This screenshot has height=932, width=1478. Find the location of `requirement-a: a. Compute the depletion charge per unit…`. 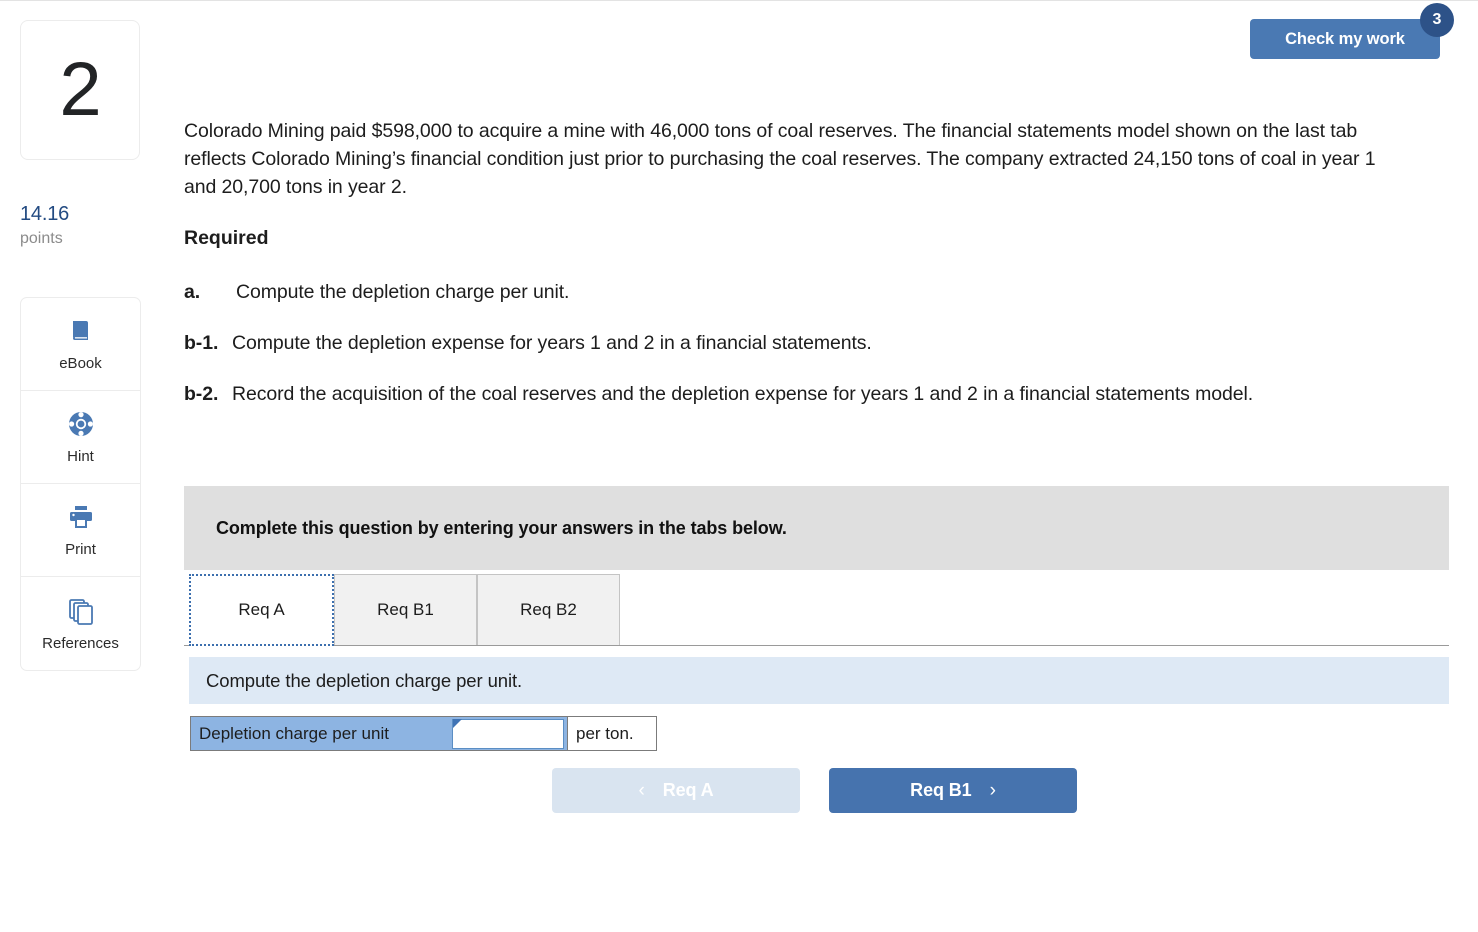

requirement-a: a. Compute the depletion charge per unit… is located at coordinates (804, 292).